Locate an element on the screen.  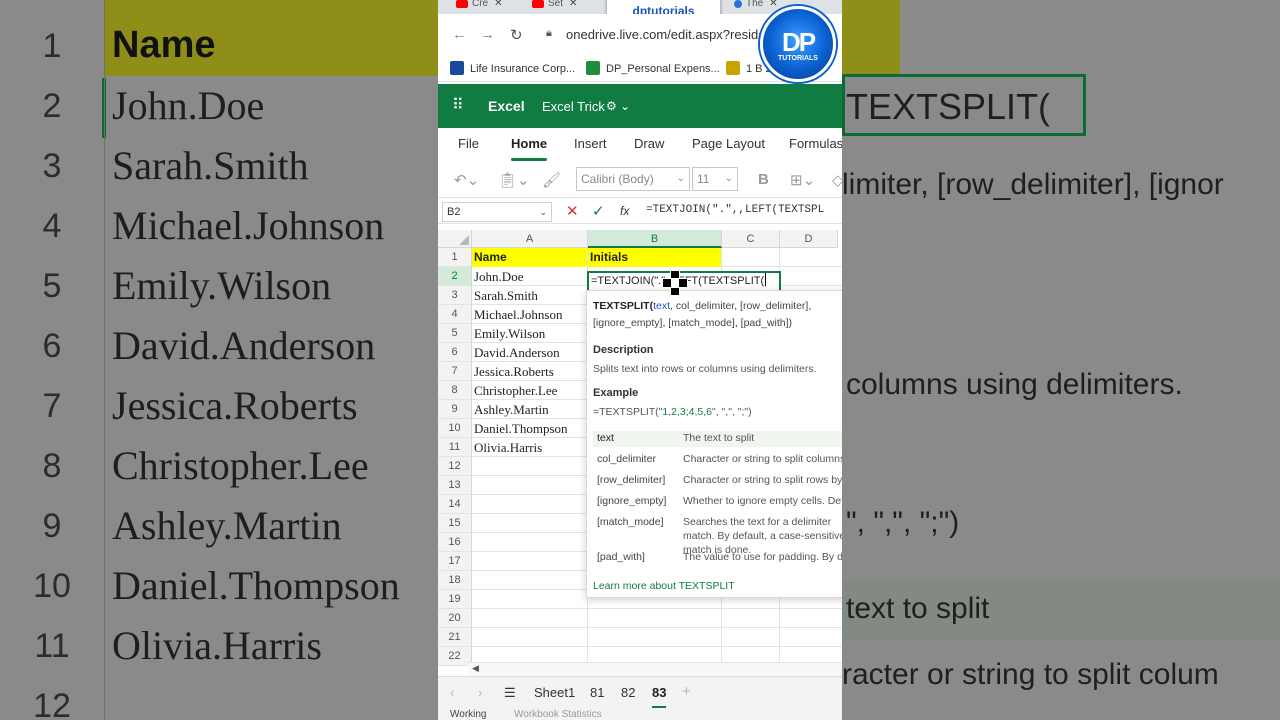
url-field: onedrive.live.com/edit.aspx?resid=C is located at coordinates (670, 34).